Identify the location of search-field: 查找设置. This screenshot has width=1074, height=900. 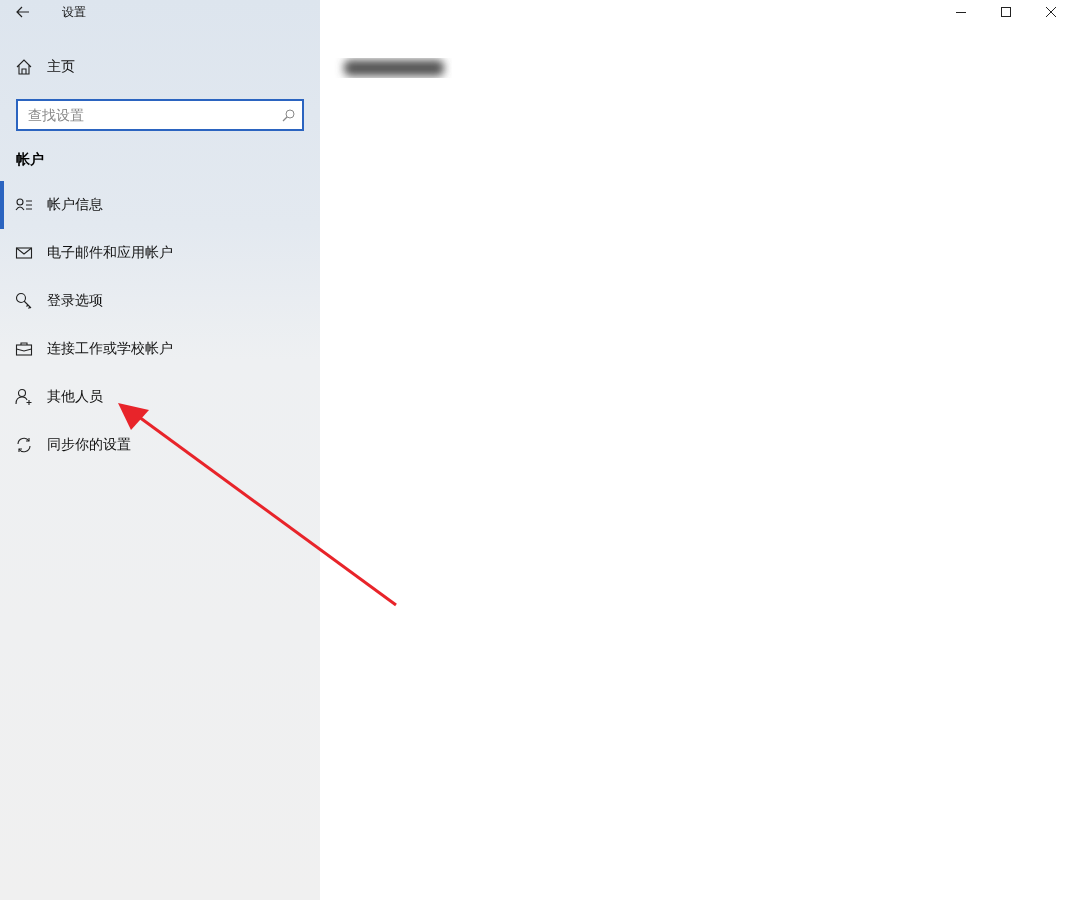
(160, 115).